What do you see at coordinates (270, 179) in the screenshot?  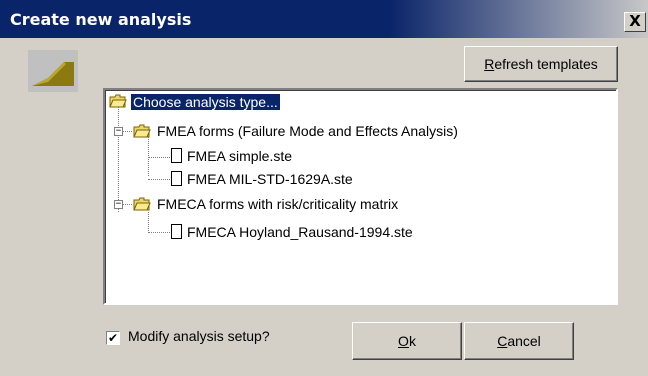 I see `tree-item-fmea-mil-std: FMEA MIL-STD-1629A.ste` at bounding box center [270, 179].